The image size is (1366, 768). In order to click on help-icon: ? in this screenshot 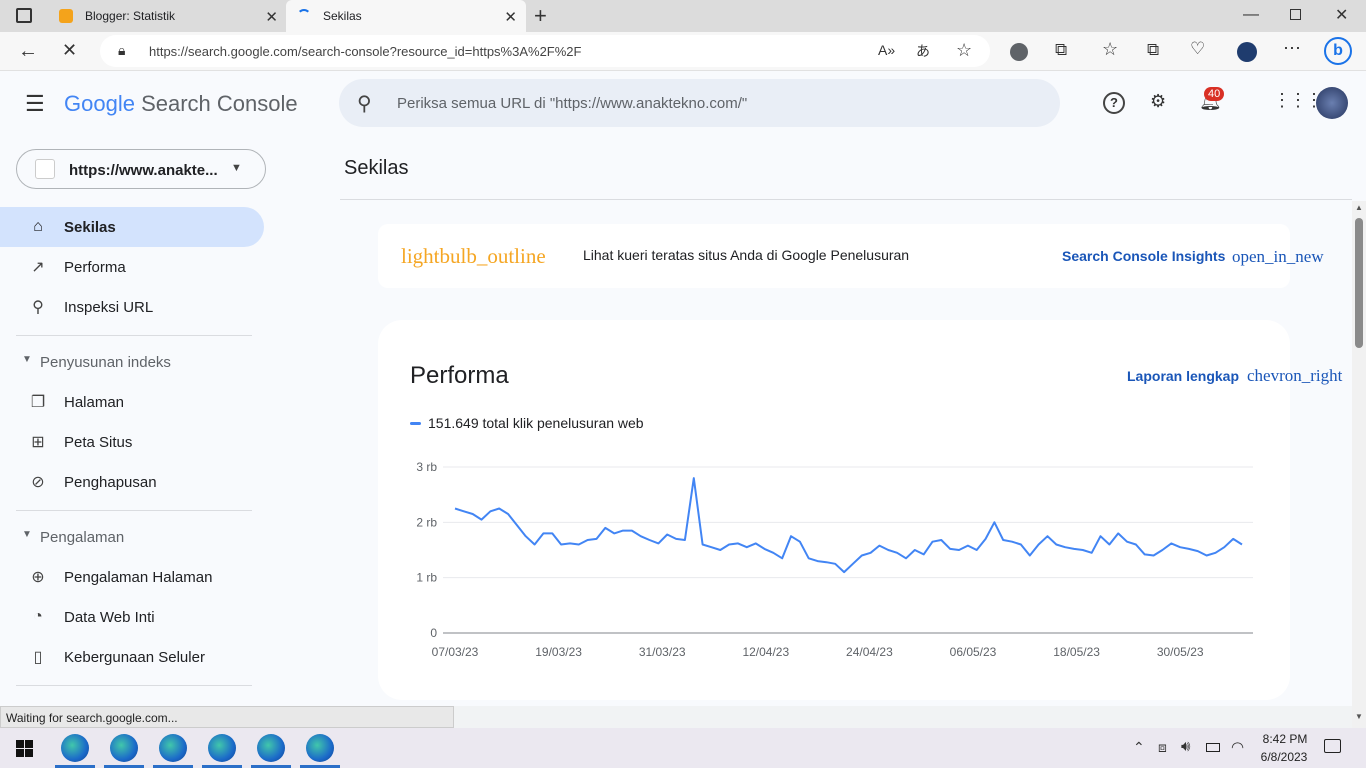, I will do `click(1114, 103)`.